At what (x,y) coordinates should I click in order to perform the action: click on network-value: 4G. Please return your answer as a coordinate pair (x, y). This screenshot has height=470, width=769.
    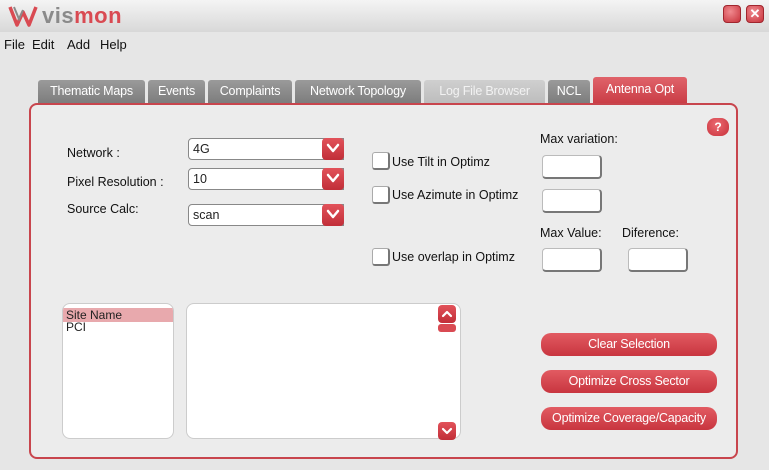
    Looking at the image, I should click on (201, 149).